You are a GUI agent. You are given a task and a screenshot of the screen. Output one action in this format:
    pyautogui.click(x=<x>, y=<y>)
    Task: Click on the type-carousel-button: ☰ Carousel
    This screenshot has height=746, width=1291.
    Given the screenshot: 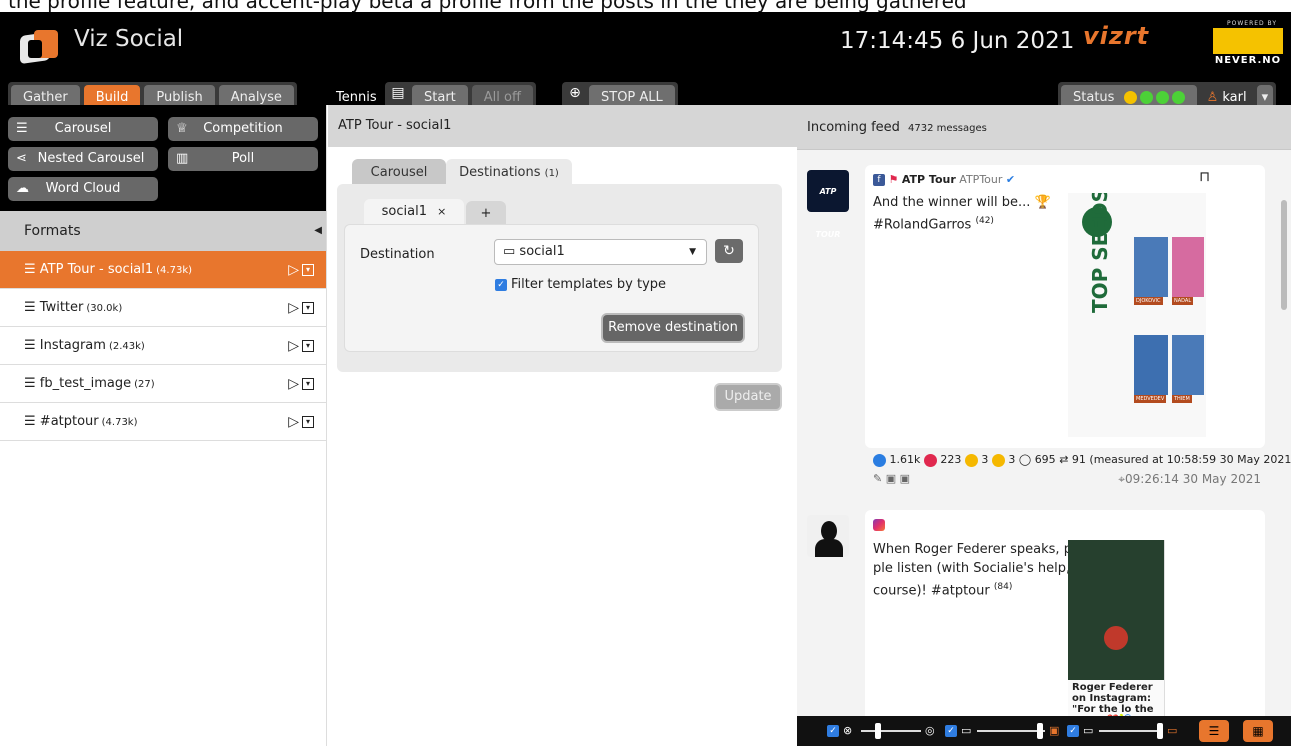 What is the action you would take?
    pyautogui.click(x=83, y=129)
    